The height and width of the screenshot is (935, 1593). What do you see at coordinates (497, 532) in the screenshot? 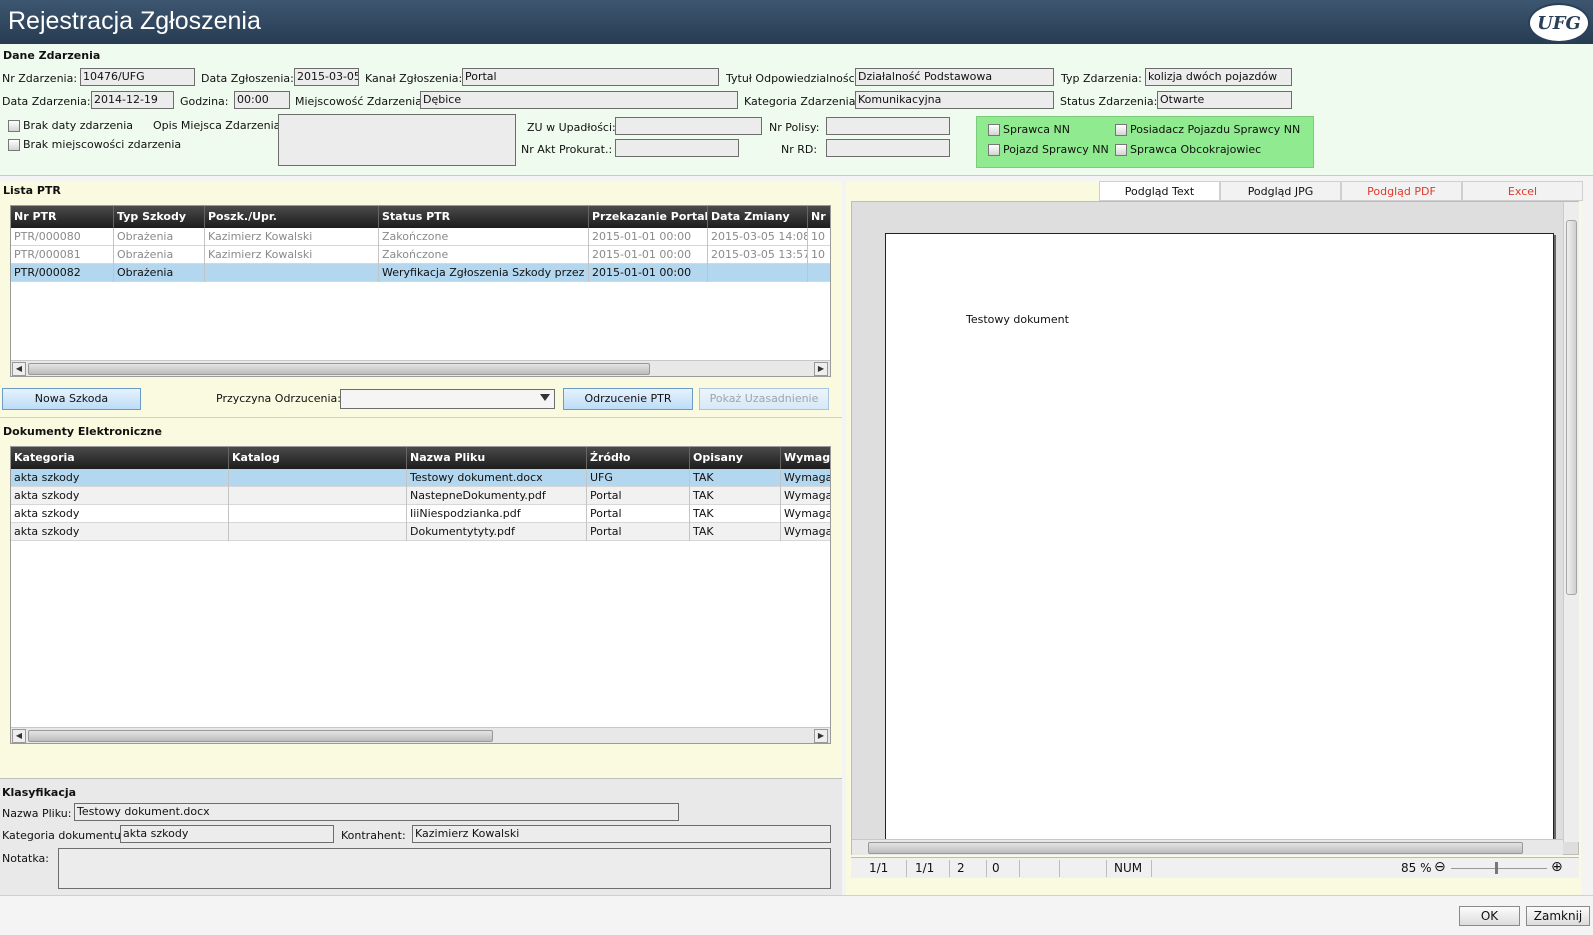
I see `cell: Dokumentytyty.pdf` at bounding box center [497, 532].